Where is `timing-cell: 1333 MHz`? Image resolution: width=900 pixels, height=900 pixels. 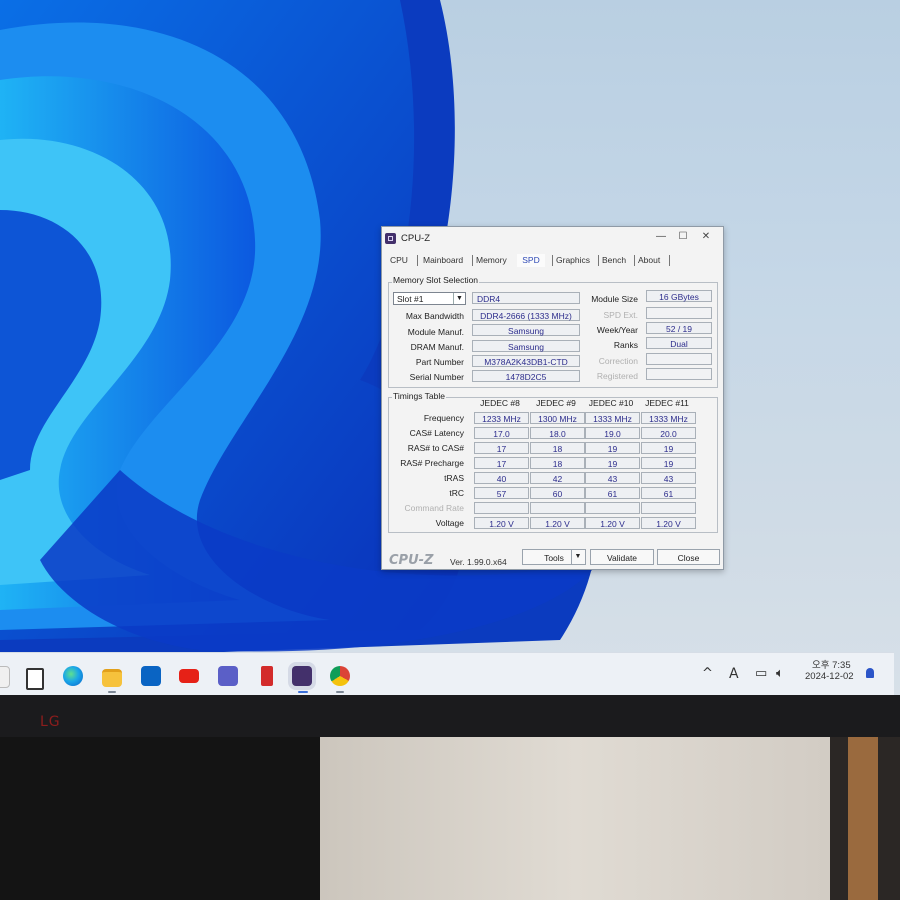
timing-cell: 1333 MHz is located at coordinates (612, 418).